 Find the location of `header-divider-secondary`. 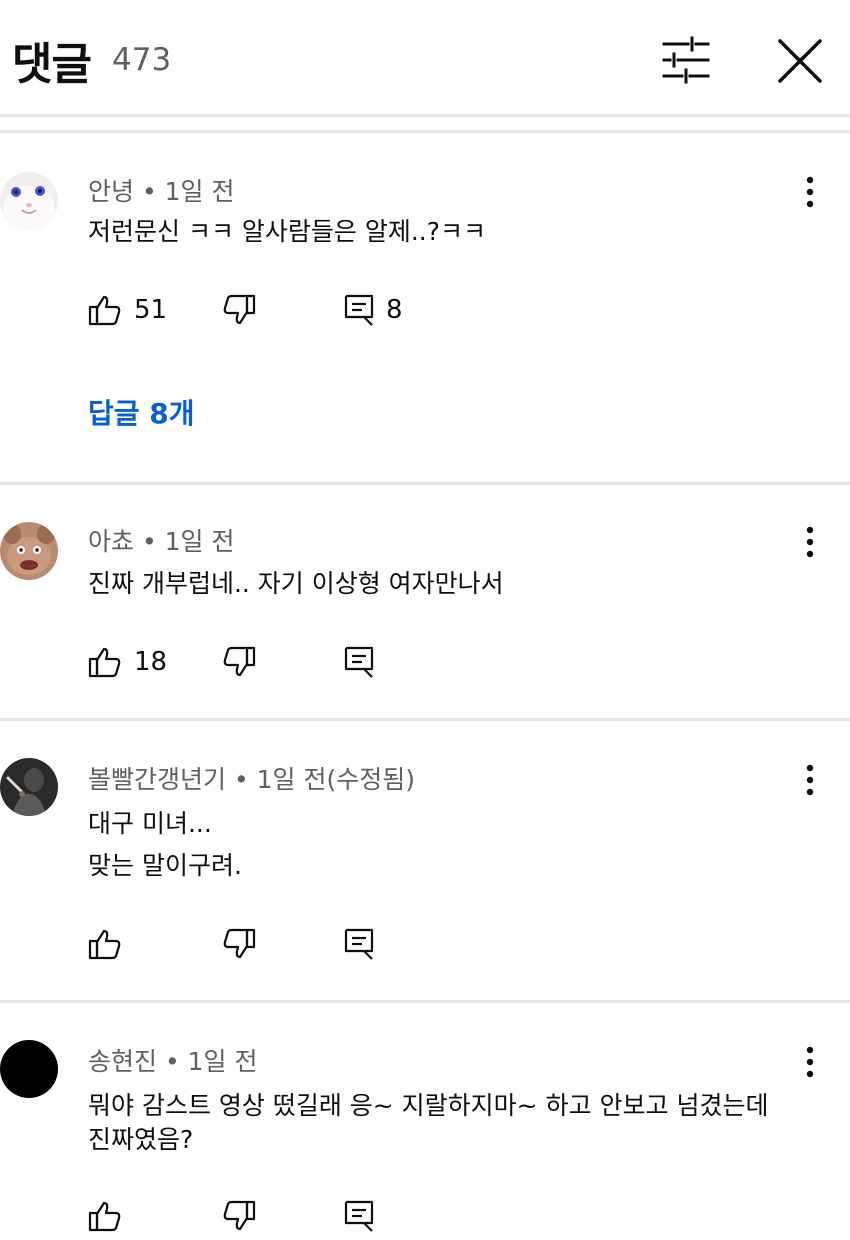

header-divider-secondary is located at coordinates (425, 131).